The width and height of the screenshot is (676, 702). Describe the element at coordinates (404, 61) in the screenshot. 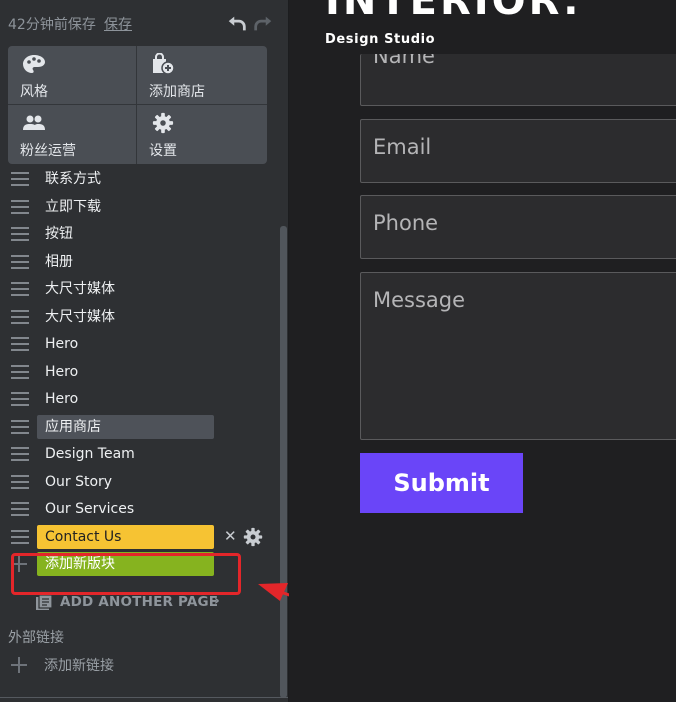

I see `name-placeholder: Name` at that location.